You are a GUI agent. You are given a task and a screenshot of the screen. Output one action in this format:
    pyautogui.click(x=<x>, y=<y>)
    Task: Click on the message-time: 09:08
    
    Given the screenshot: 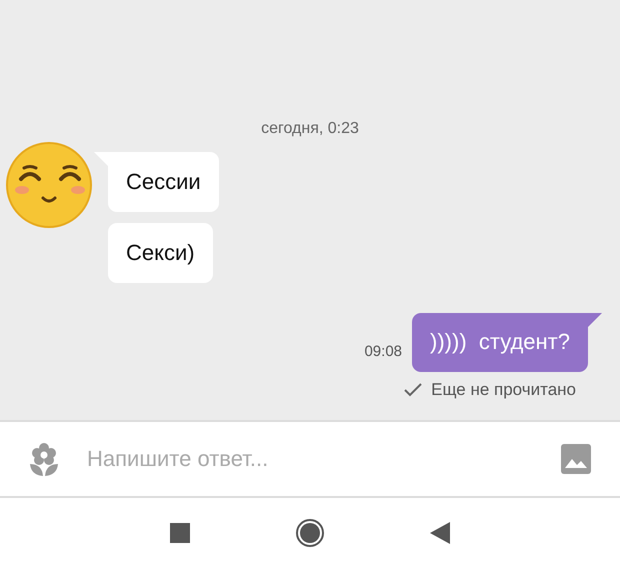 What is the action you would take?
    pyautogui.click(x=383, y=351)
    